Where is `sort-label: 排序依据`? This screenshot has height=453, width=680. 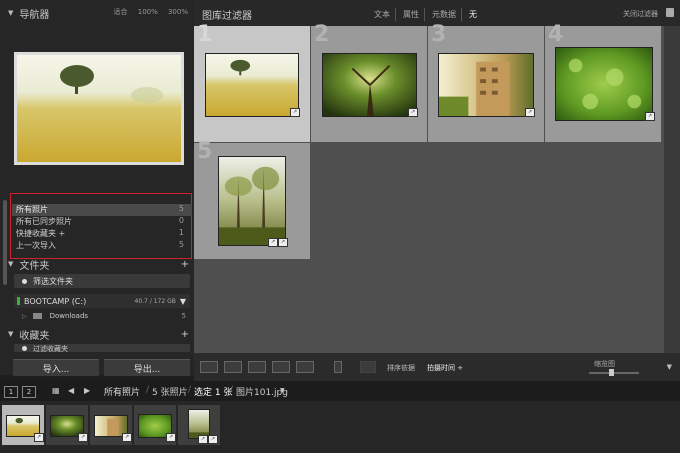
sort-label: 排序依据 is located at coordinates (401, 368).